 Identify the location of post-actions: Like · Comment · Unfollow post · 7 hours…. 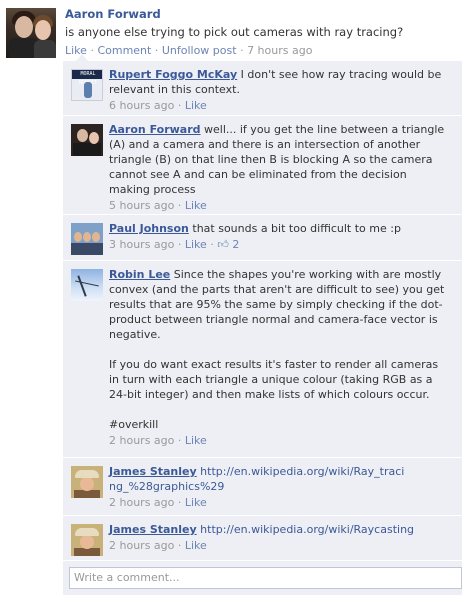
(188, 50).